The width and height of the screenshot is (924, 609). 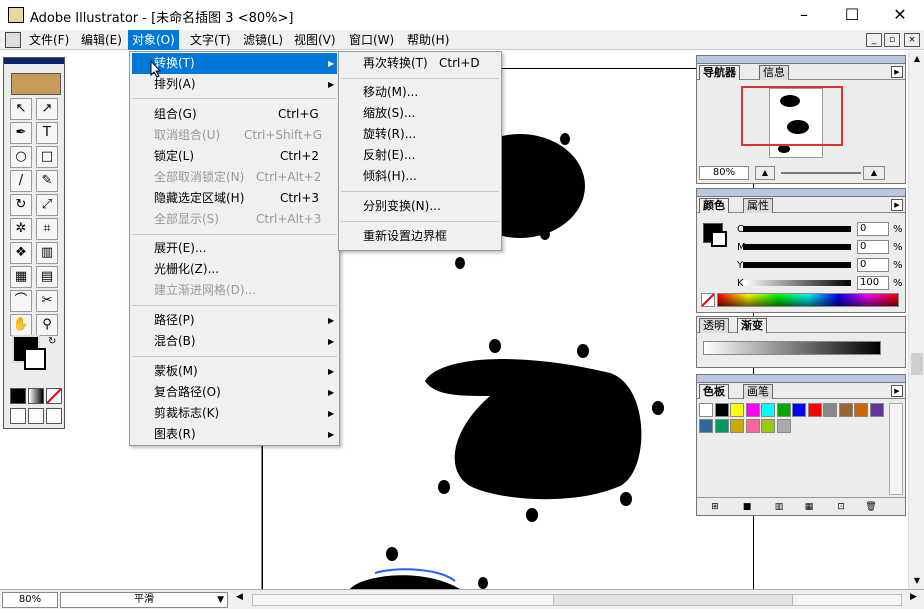 I want to click on none-color-icon, so click(x=708, y=300).